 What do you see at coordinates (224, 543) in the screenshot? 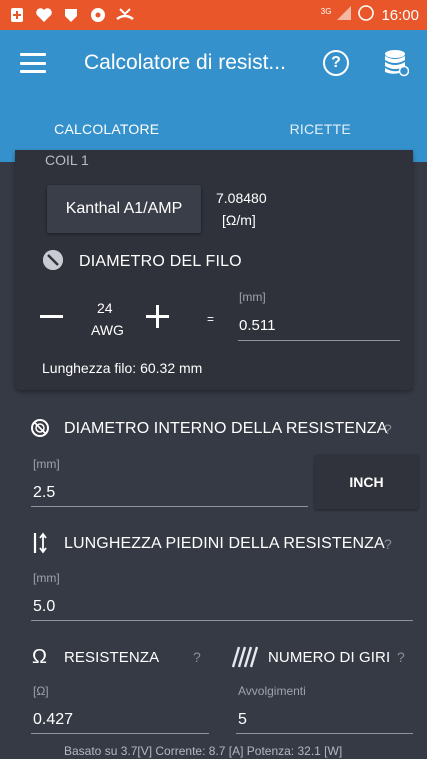
I see `legs-length-title: LUNGHEZZA PIEDINI DELLA RESISTENZA` at bounding box center [224, 543].